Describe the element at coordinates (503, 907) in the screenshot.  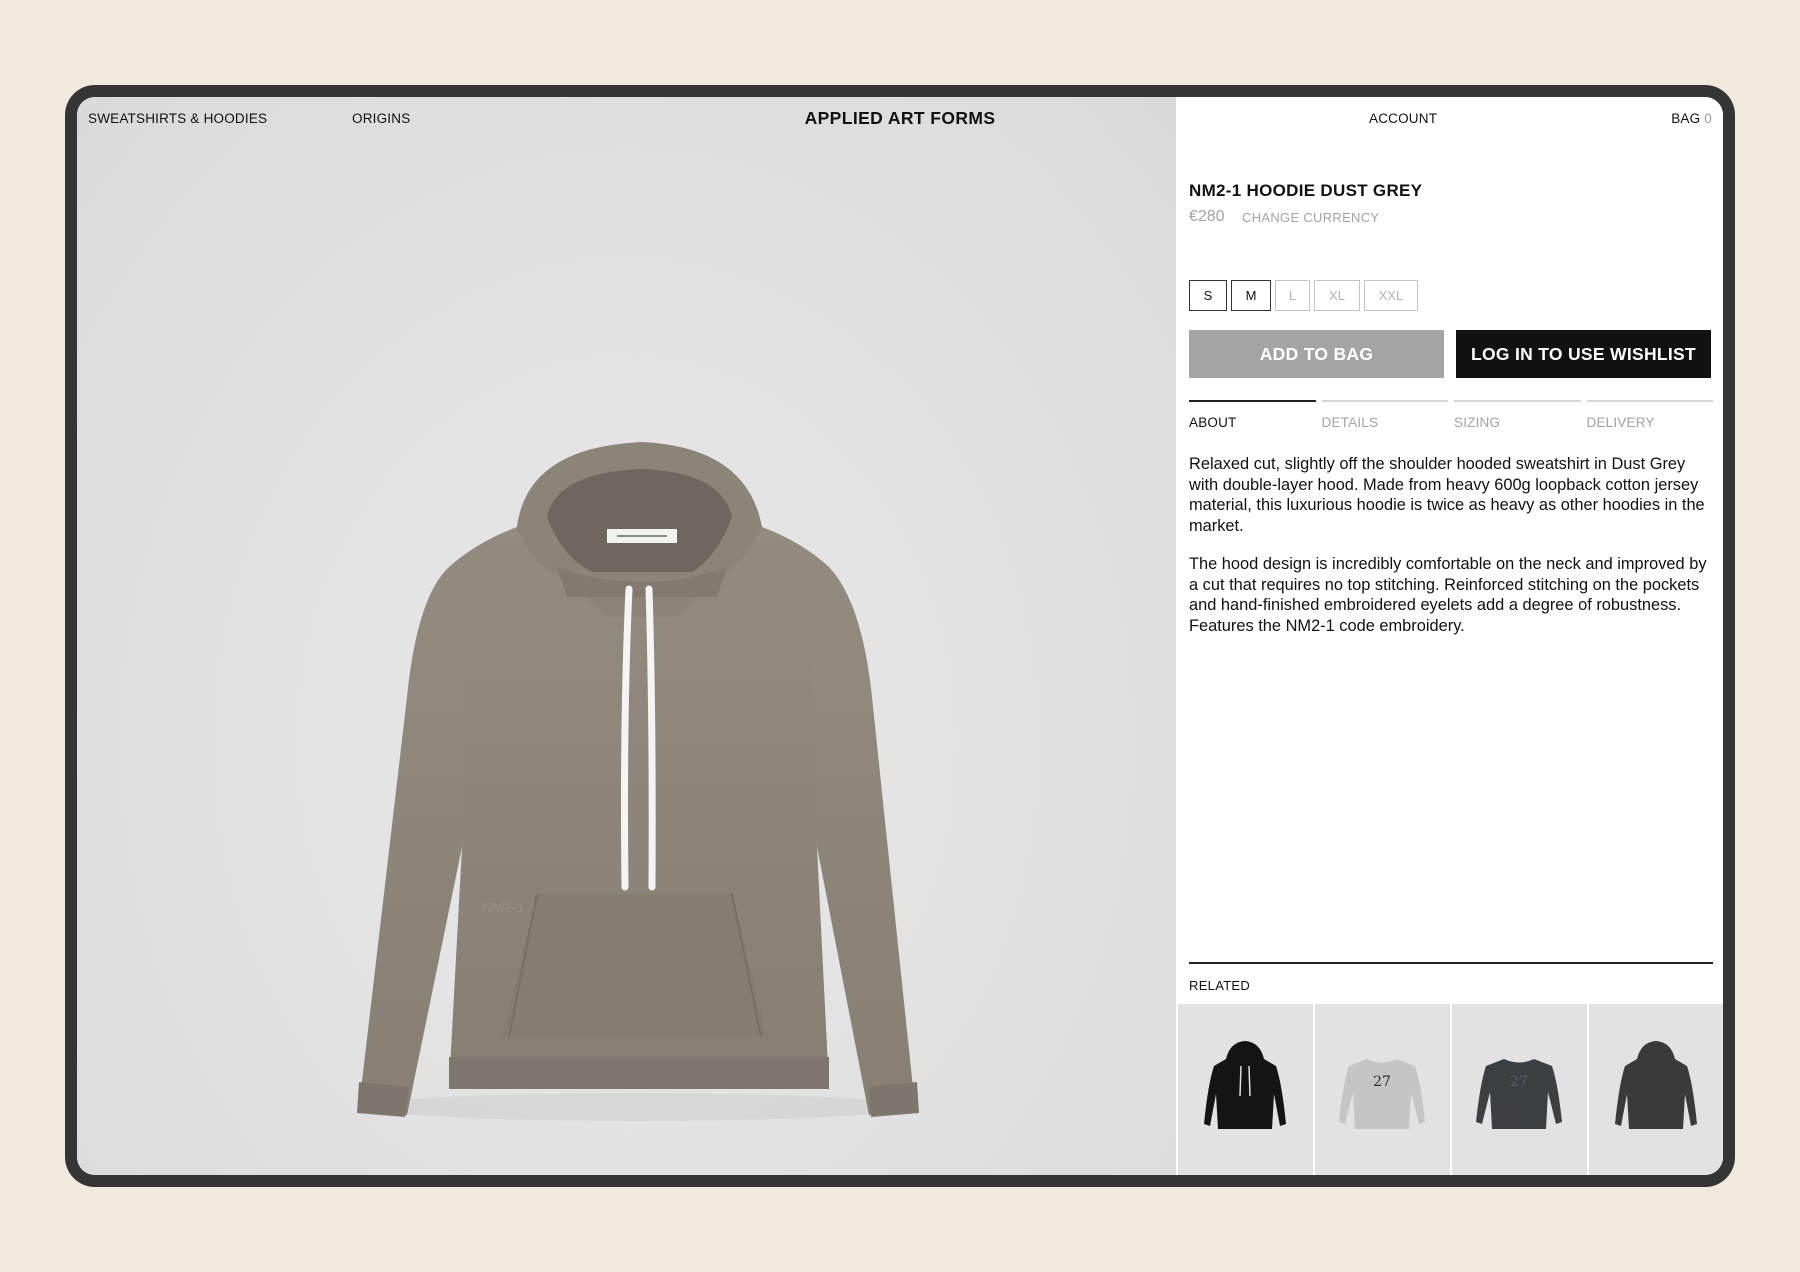
I see `svg-text: NM2-1` at that location.